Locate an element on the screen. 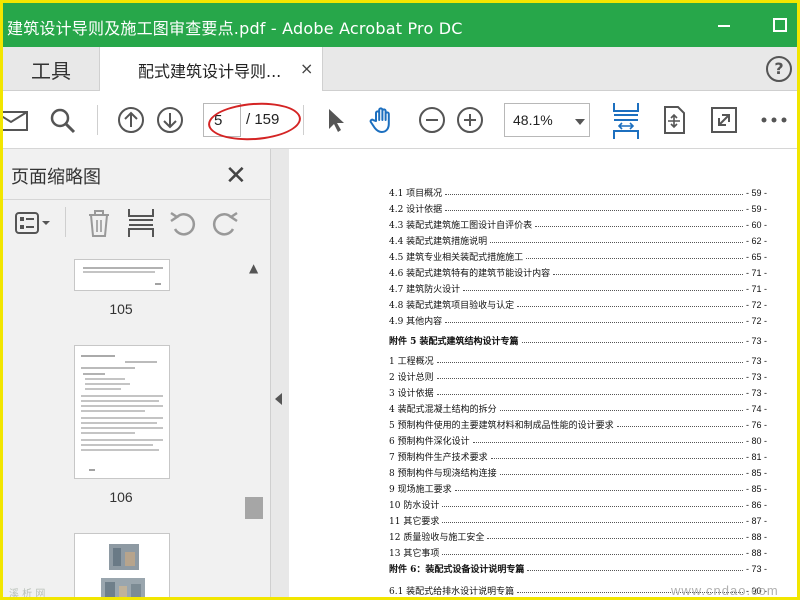  previous-page-icon is located at coordinates (131, 120).